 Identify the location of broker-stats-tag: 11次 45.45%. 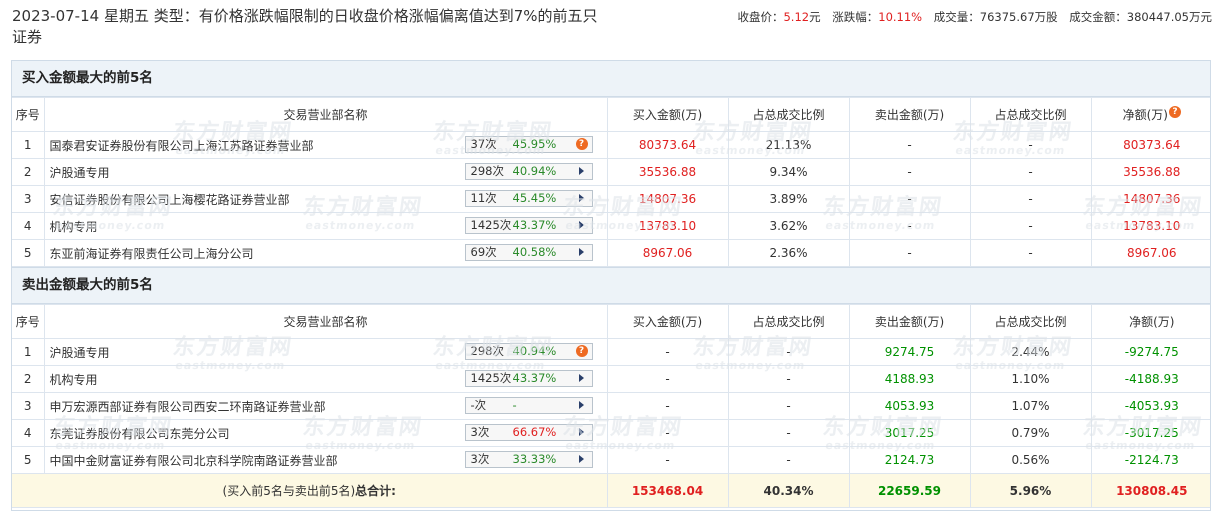
(528, 198).